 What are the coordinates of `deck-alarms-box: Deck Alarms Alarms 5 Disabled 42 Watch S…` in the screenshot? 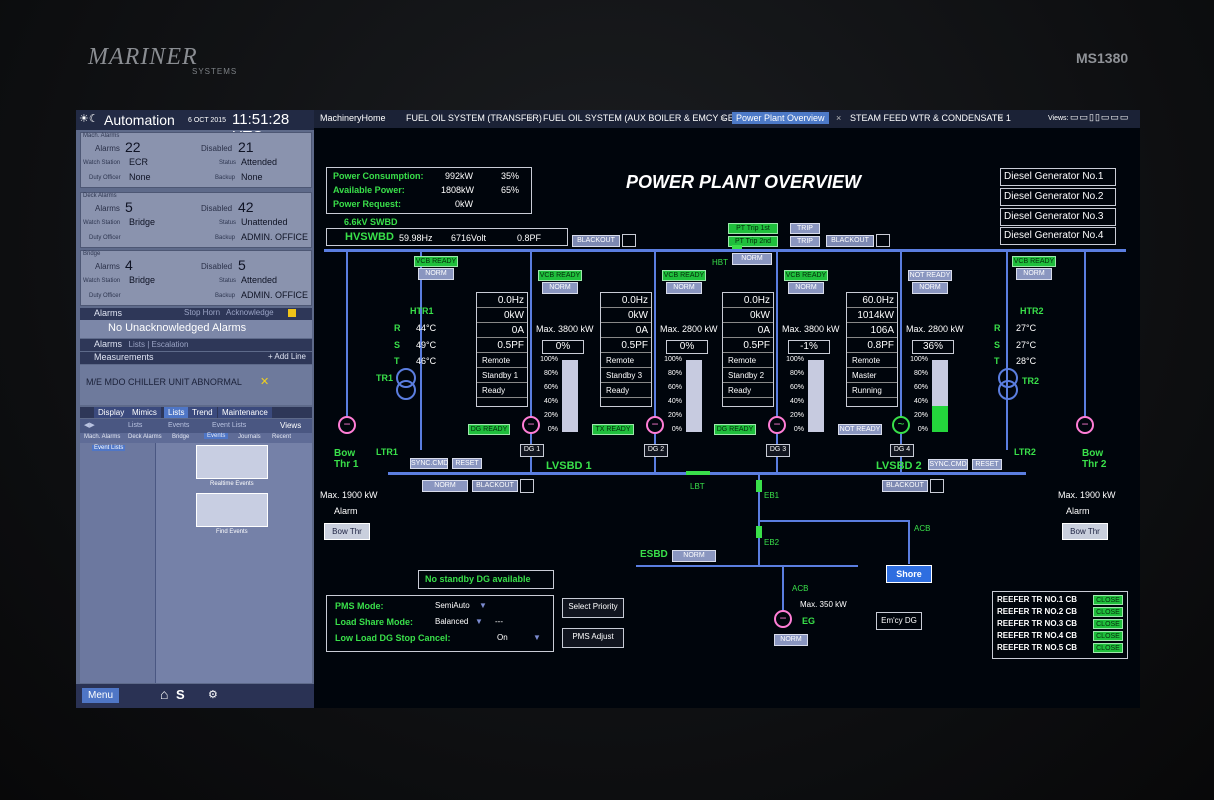 It's located at (196, 220).